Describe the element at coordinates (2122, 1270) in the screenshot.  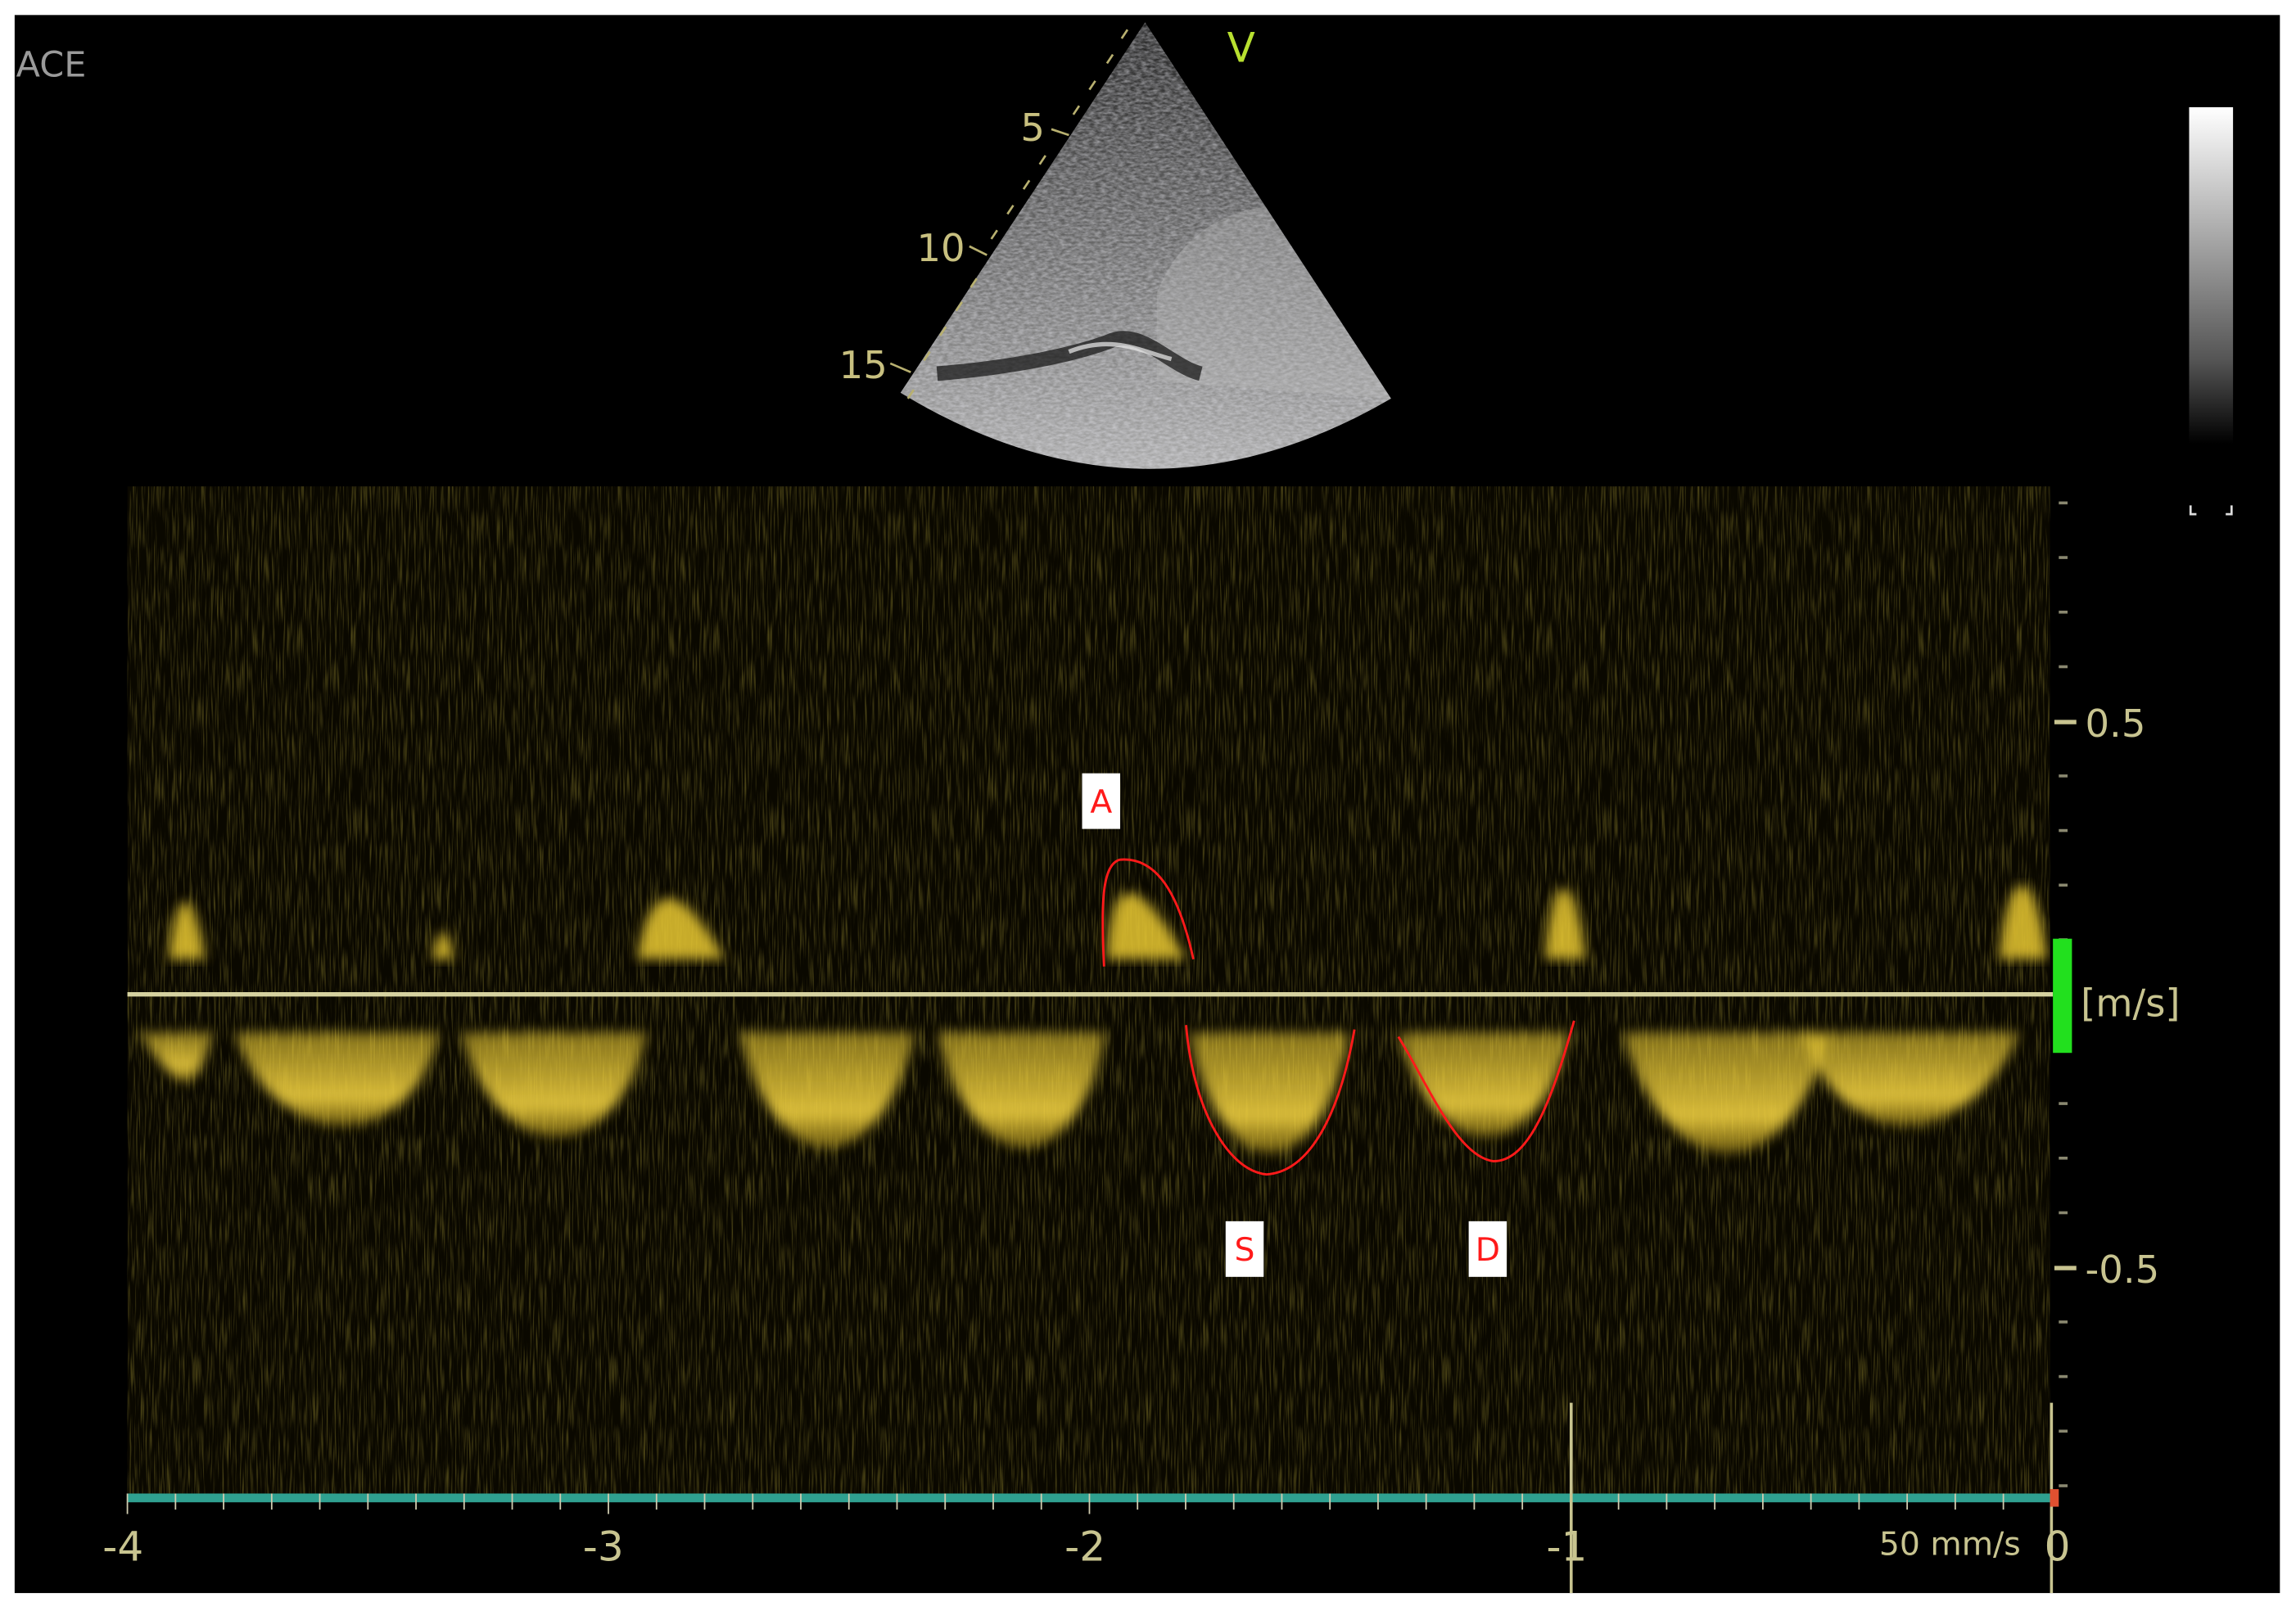
I see `velocity-label-neg: -0.5` at that location.